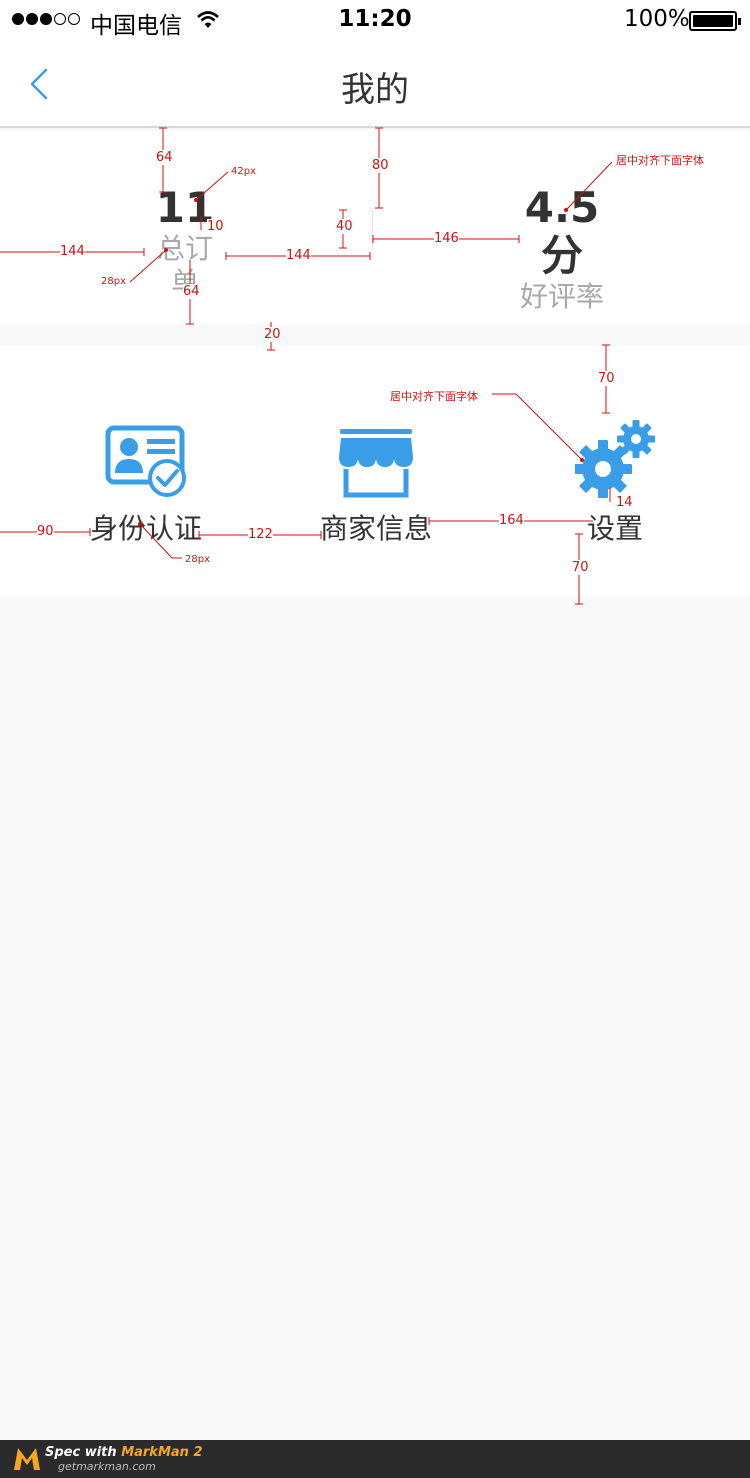 The height and width of the screenshot is (1478, 750). What do you see at coordinates (614, 528) in the screenshot?
I see `settings-label: 设置` at bounding box center [614, 528].